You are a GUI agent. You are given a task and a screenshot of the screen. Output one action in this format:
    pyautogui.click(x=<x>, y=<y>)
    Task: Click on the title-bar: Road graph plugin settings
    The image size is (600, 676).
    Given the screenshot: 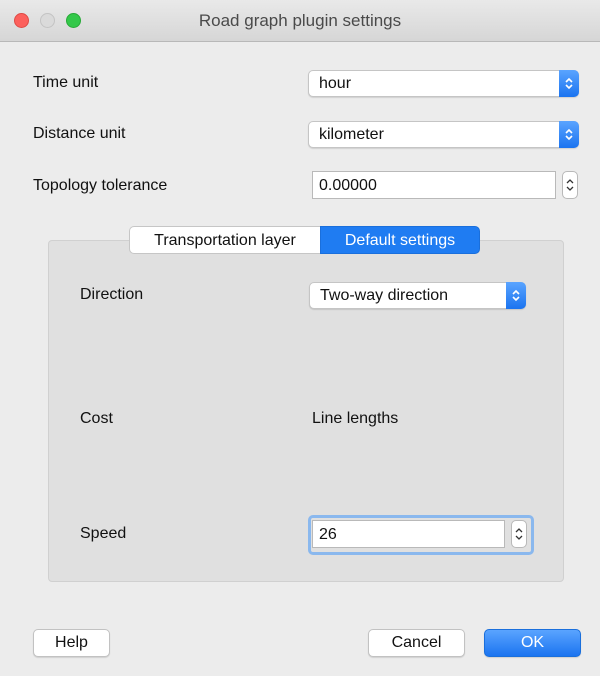 What is the action you would take?
    pyautogui.click(x=300, y=21)
    